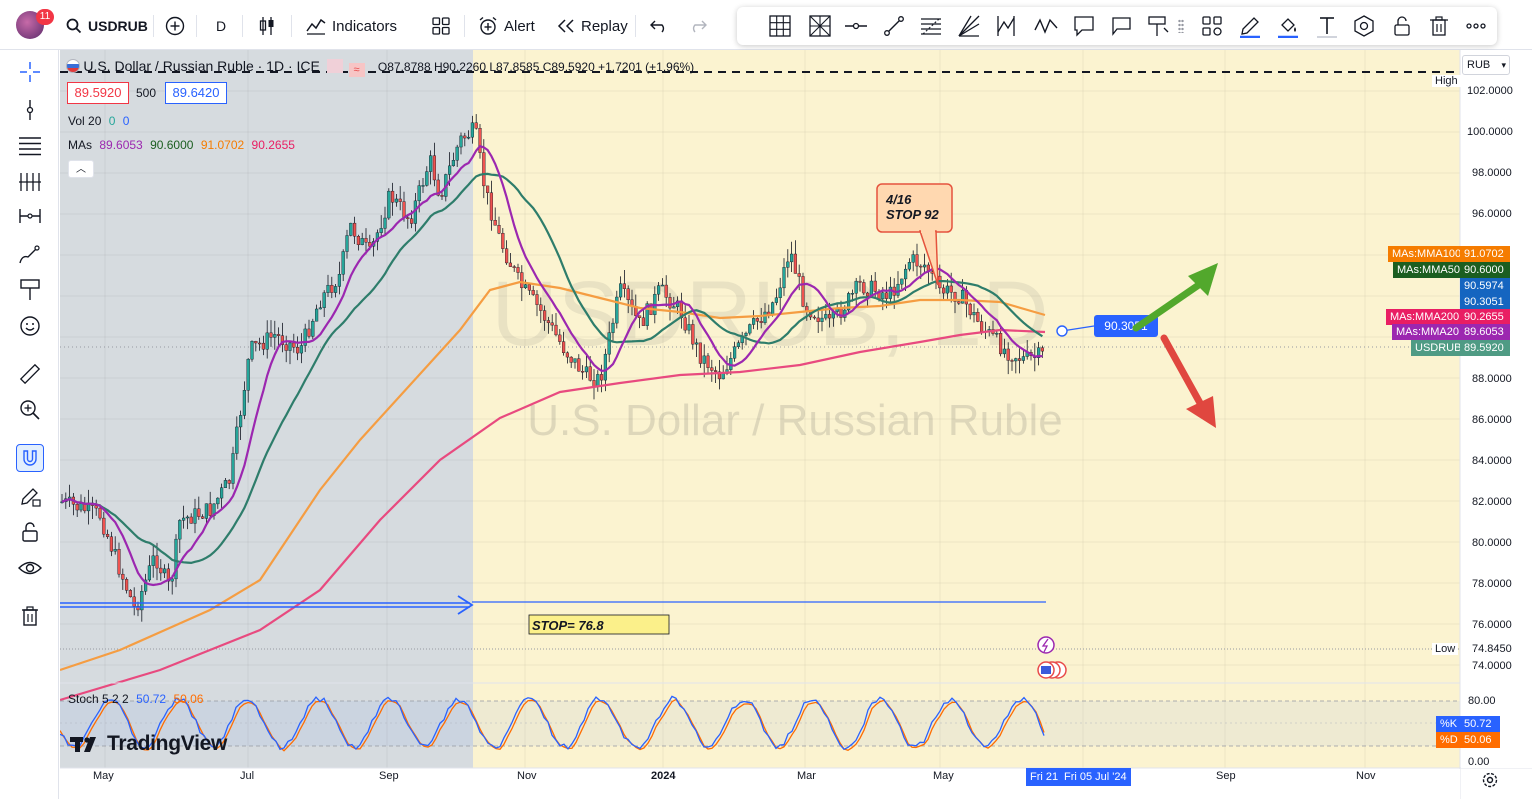 The width and height of the screenshot is (1532, 799). I want to click on redo-icon, so click(699, 26).